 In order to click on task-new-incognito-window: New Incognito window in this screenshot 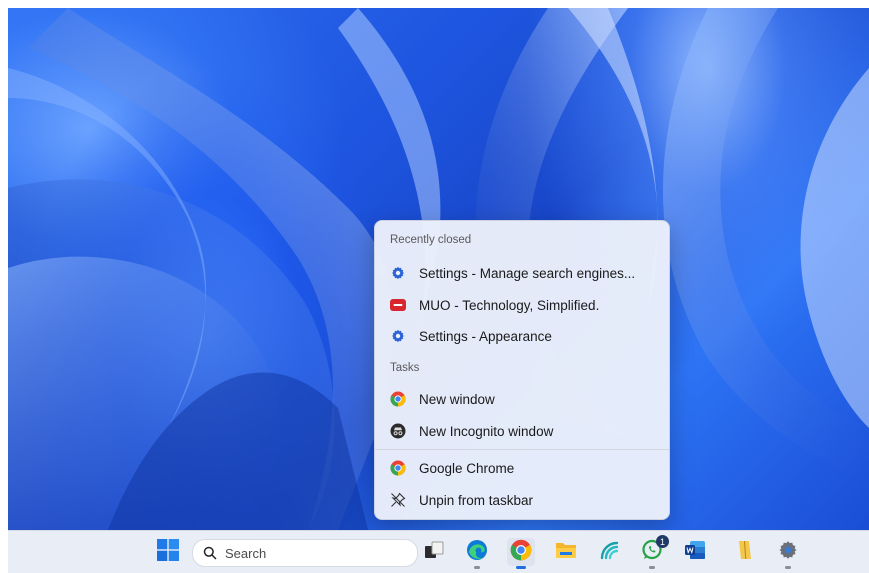, I will do `click(522, 431)`.